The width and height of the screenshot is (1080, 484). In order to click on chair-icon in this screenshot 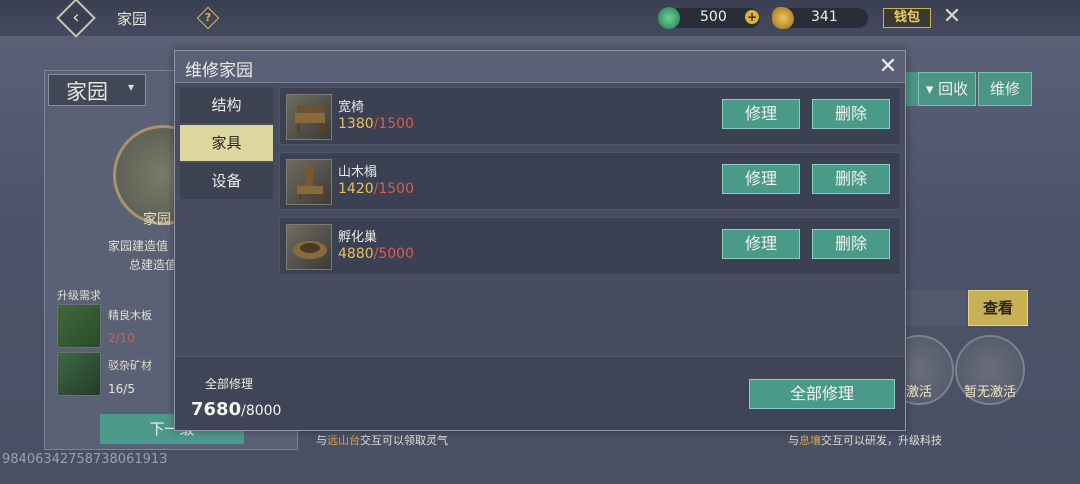, I will do `click(309, 117)`.